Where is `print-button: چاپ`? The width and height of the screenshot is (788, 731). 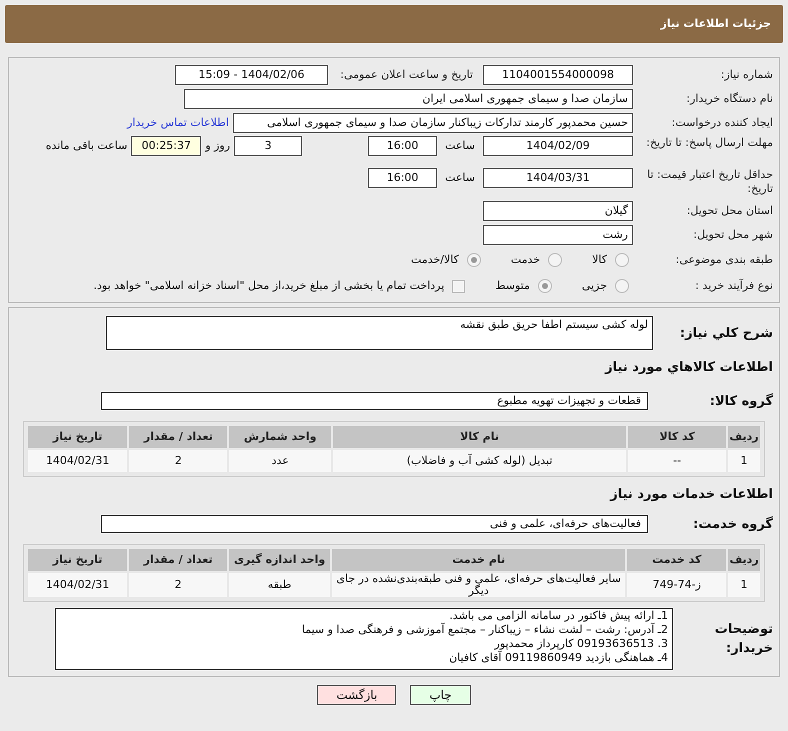 print-button: چاپ is located at coordinates (440, 695).